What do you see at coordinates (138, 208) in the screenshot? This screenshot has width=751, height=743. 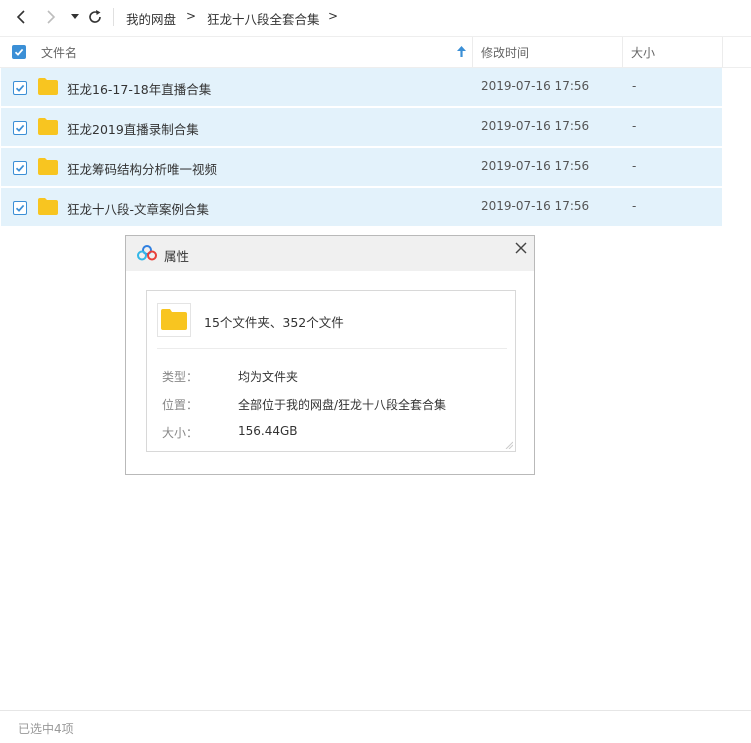 I see `file-name: 狂龙十八段-文章案例合集` at bounding box center [138, 208].